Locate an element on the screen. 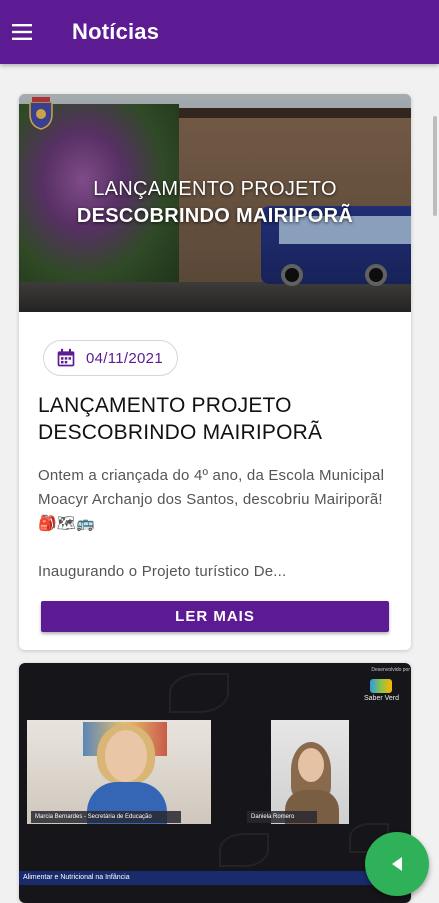 This screenshot has height=903, width=439. date-chip: 04/11/2021 is located at coordinates (110, 358).